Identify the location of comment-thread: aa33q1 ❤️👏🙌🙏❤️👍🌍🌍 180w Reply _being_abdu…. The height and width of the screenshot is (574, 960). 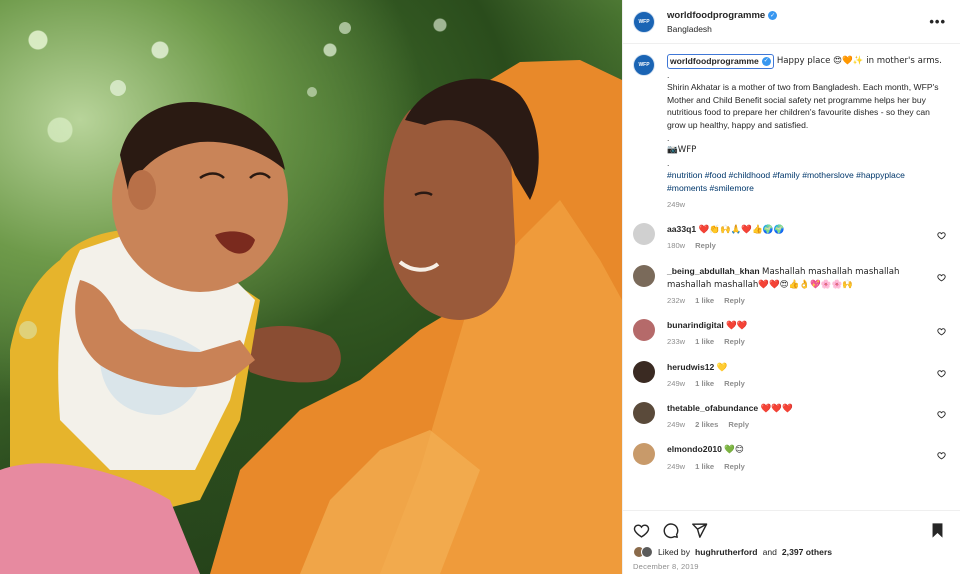
(789, 348).